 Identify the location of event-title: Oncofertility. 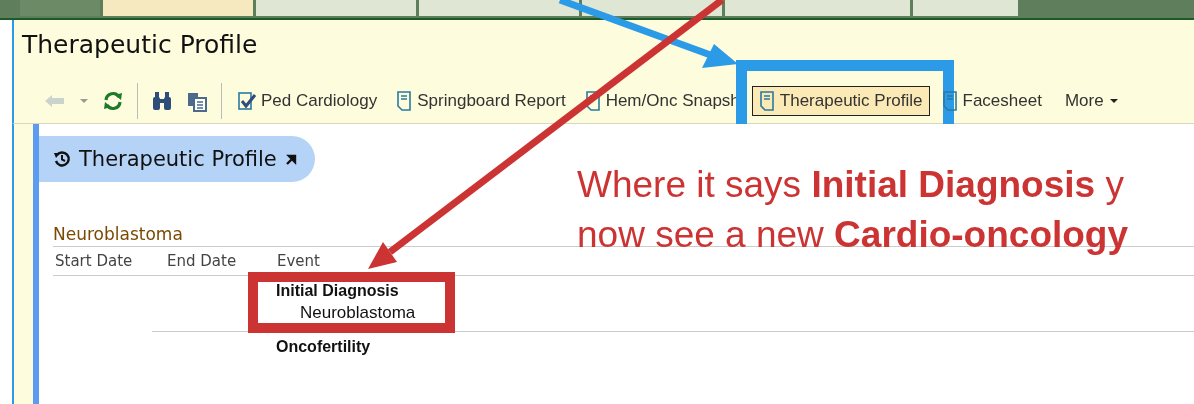
(323, 347).